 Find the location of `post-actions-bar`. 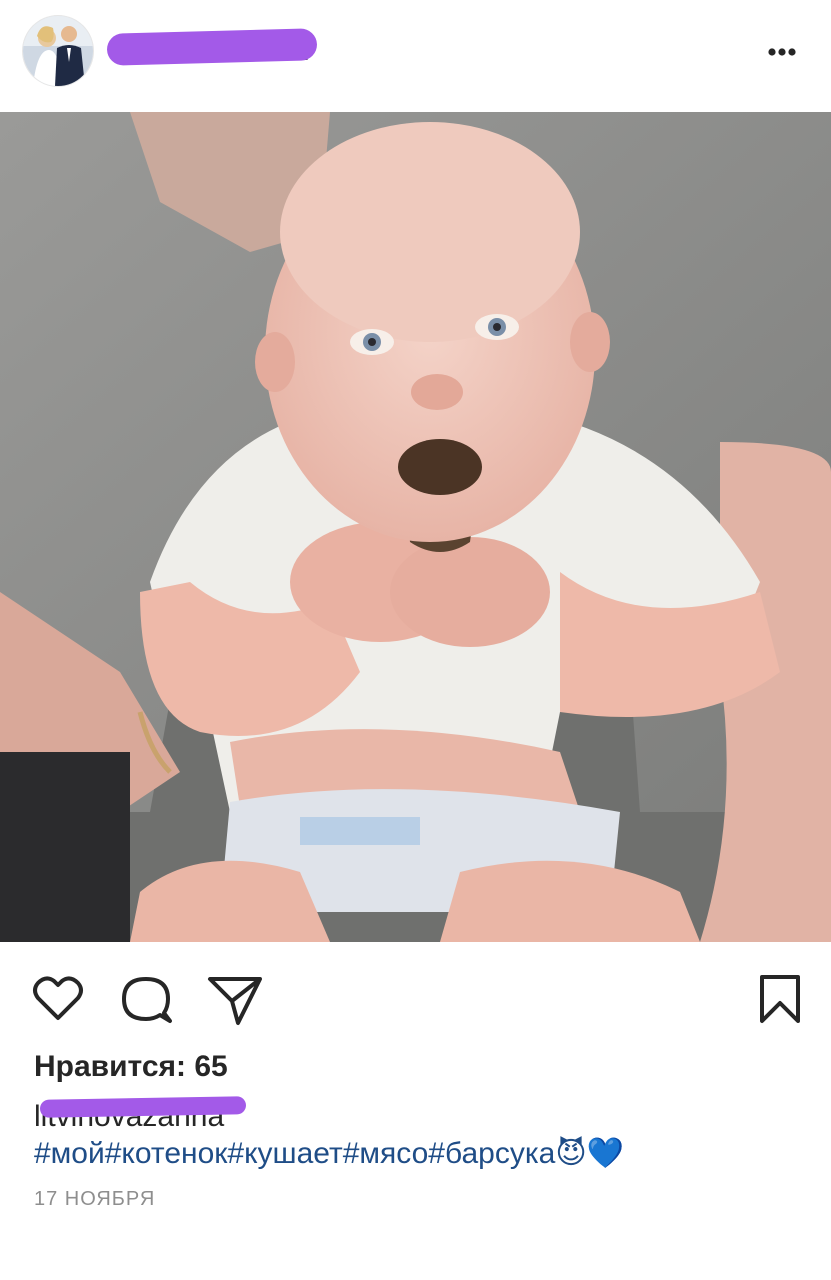

post-actions-bar is located at coordinates (415, 995).